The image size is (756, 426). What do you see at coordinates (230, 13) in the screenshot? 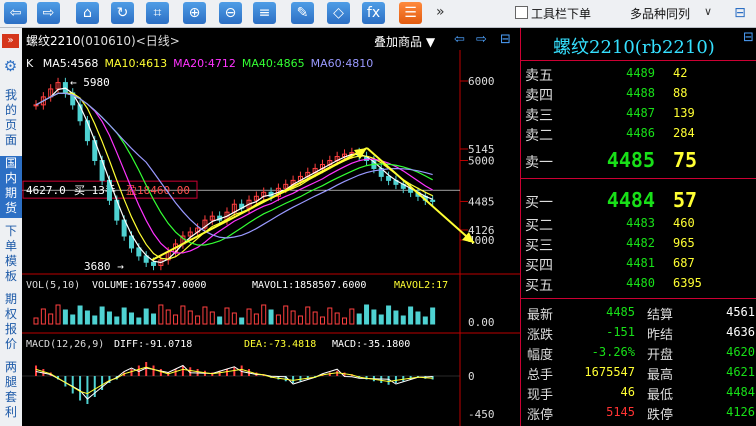
I see `zoom-out-button: ⊖` at bounding box center [230, 13].